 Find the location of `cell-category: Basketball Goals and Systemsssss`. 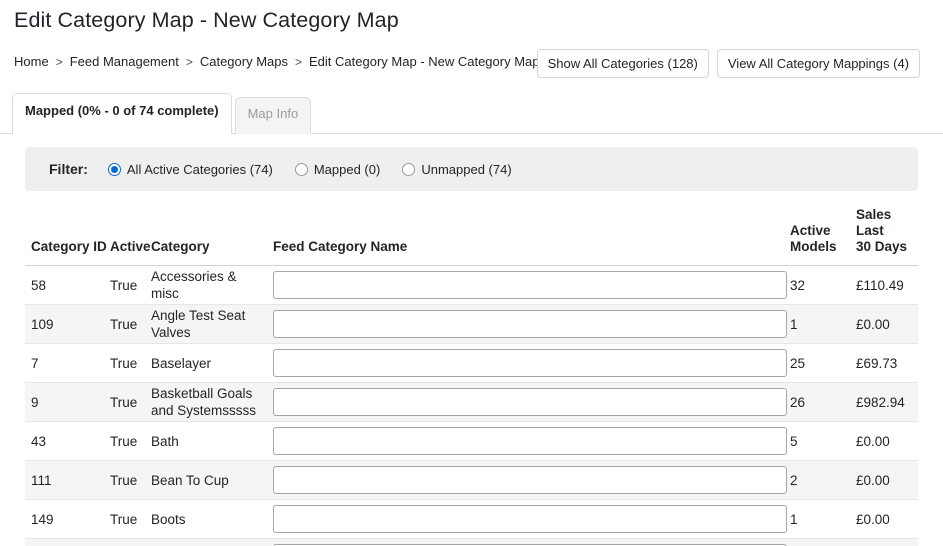

cell-category: Basketball Goals and Systemsssss is located at coordinates (212, 402).